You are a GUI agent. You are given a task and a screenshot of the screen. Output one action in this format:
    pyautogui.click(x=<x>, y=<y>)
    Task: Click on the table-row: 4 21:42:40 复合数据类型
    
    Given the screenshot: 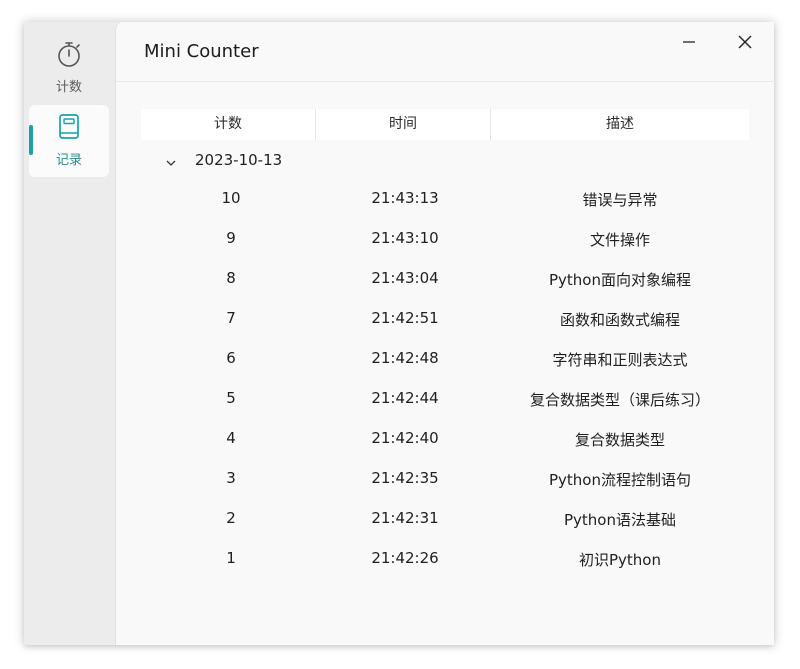 What is the action you would take?
    pyautogui.click(x=445, y=439)
    